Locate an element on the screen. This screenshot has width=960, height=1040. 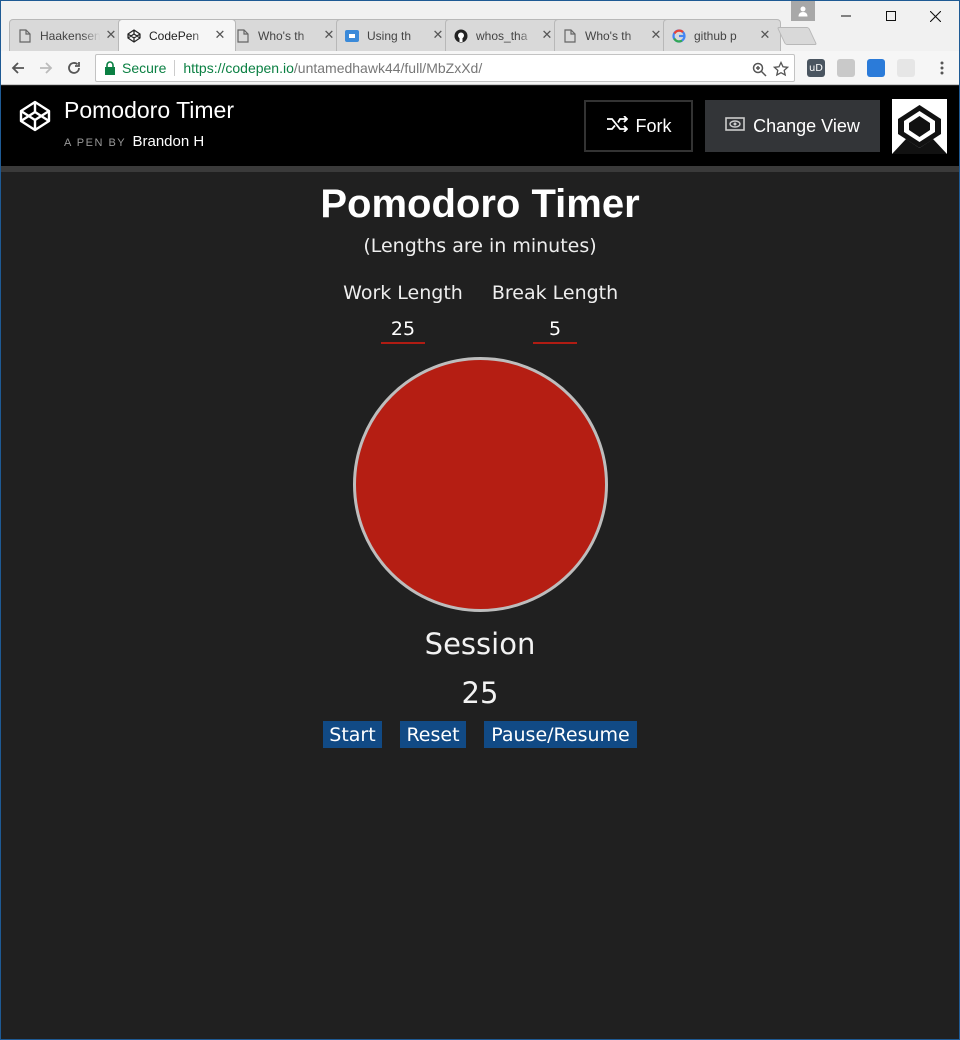
timer-mode-label: Session is located at coordinates (480, 644).